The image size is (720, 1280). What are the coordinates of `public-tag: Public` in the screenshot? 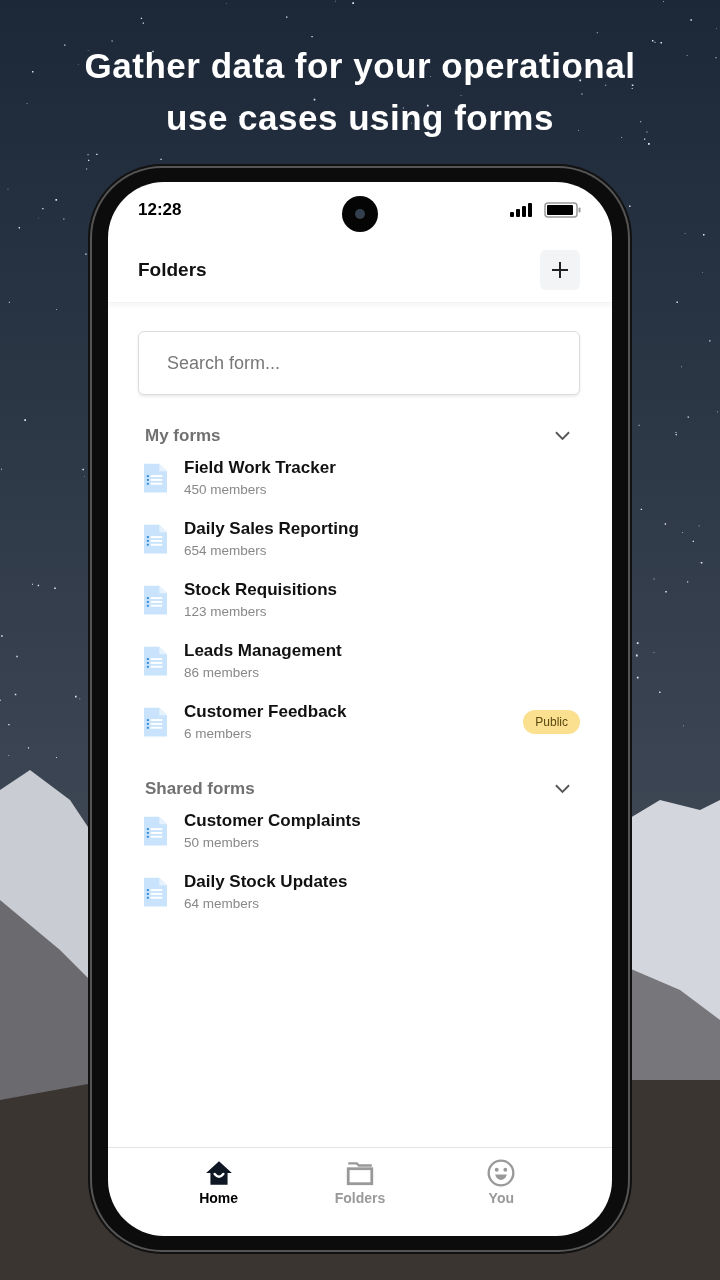 It's located at (551, 721).